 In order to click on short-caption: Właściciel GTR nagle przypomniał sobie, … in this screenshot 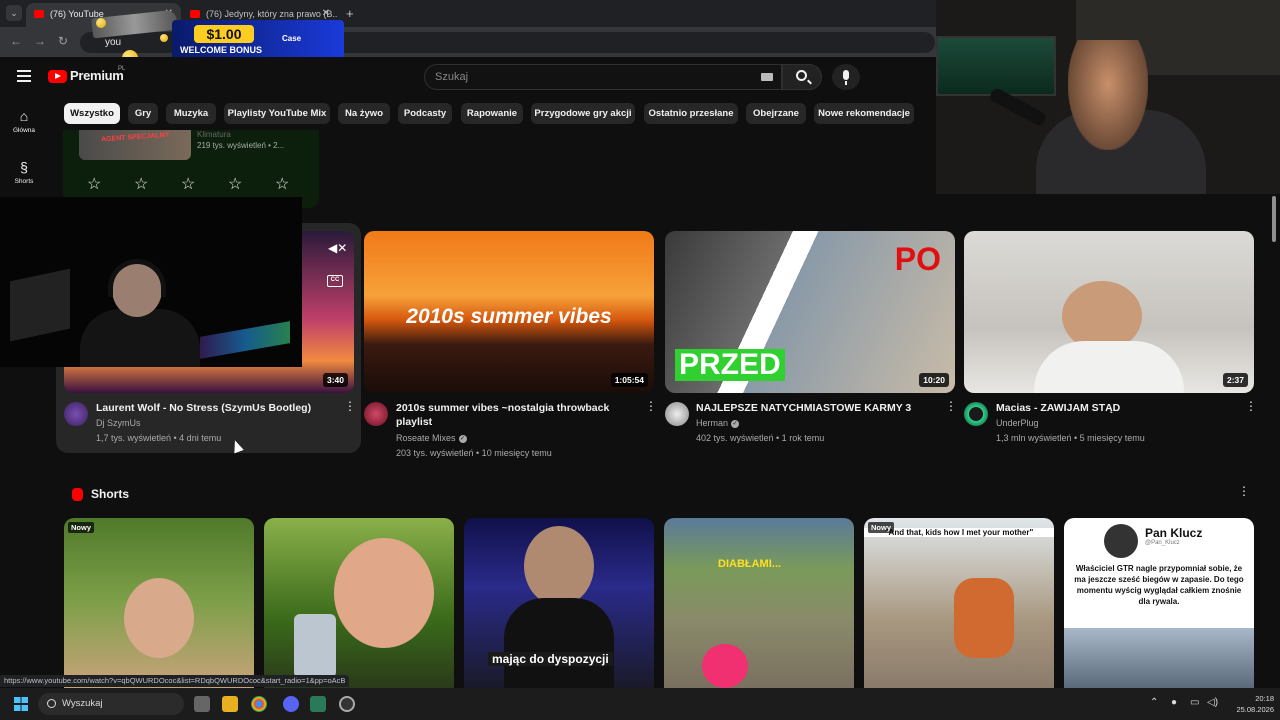, I will do `click(1159, 585)`.